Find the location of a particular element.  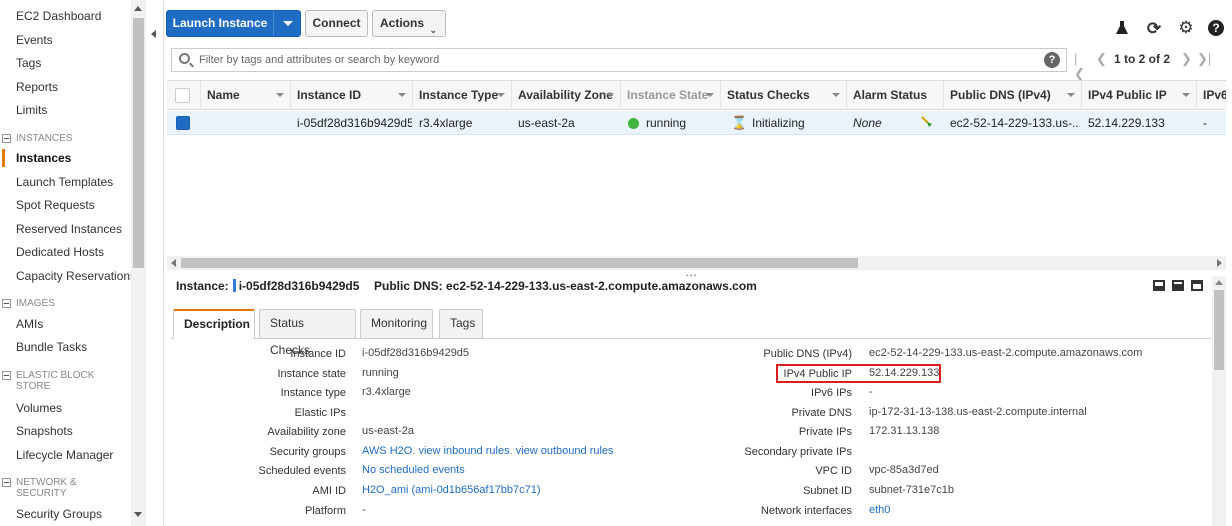

section-instances-header: INSTANCES is located at coordinates (62, 139).